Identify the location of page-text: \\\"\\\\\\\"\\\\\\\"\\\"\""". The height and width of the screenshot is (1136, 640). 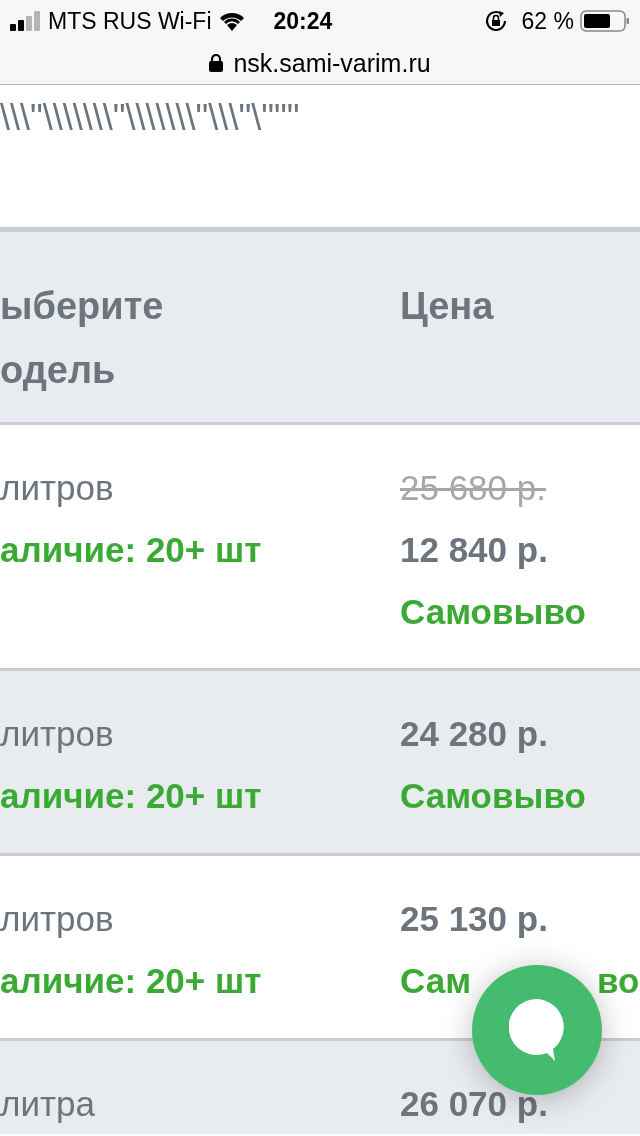
(150, 117).